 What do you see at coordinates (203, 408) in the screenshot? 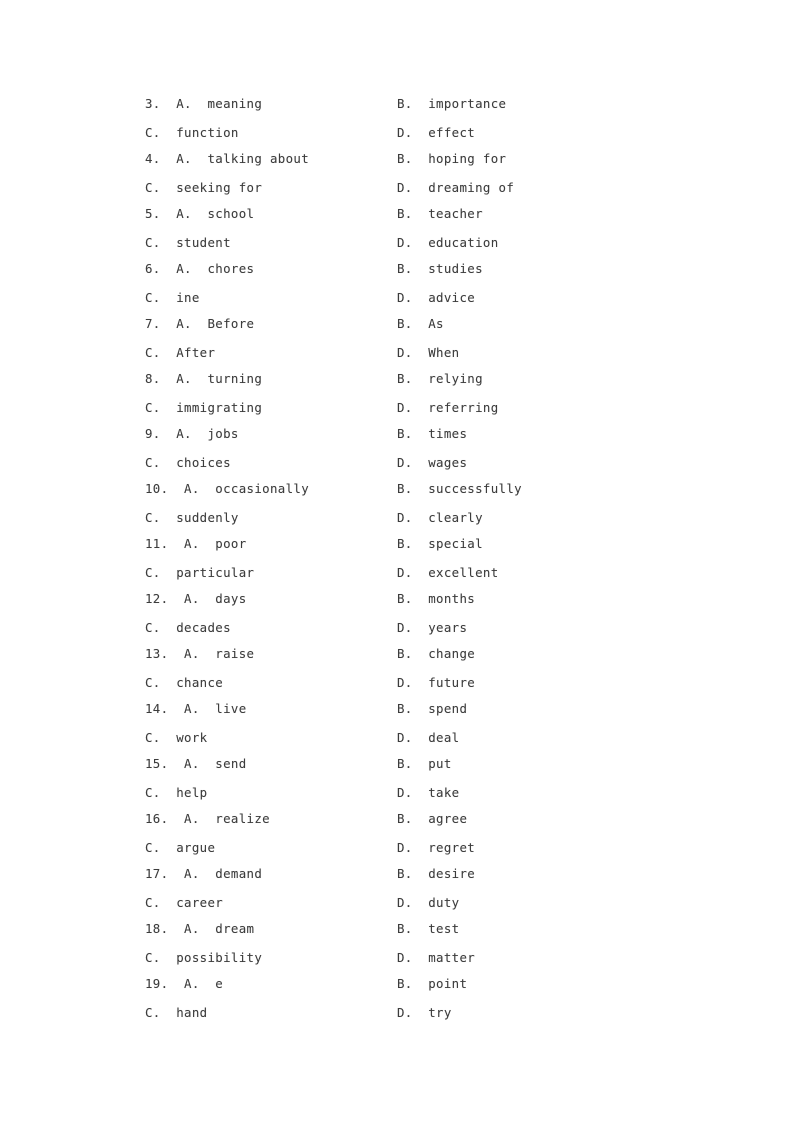
I see `option-c: C. immigrating` at bounding box center [203, 408].